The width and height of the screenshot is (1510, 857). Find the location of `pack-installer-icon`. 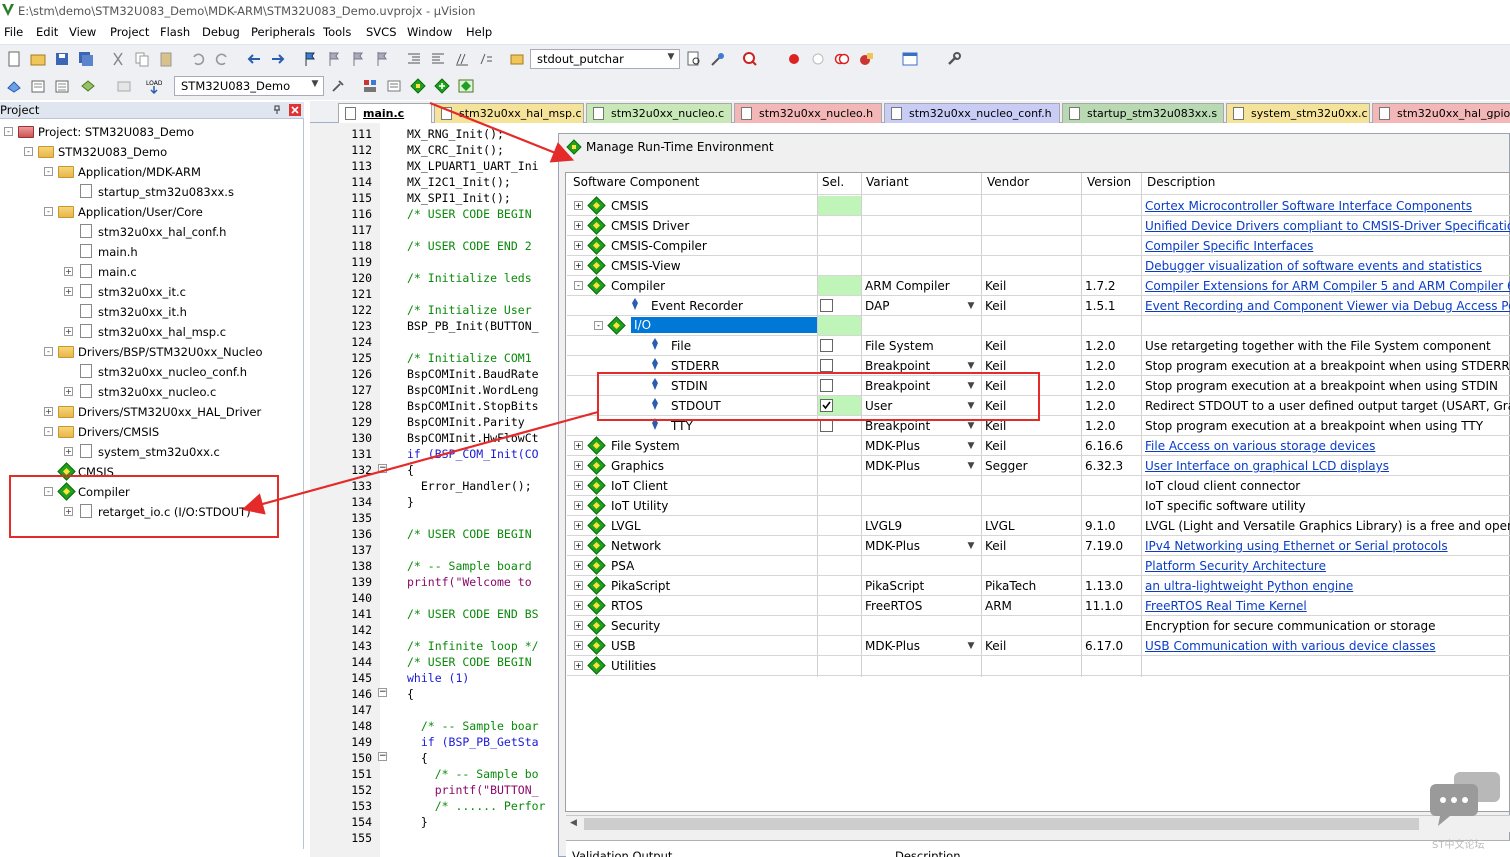

pack-installer-icon is located at coordinates (442, 86).